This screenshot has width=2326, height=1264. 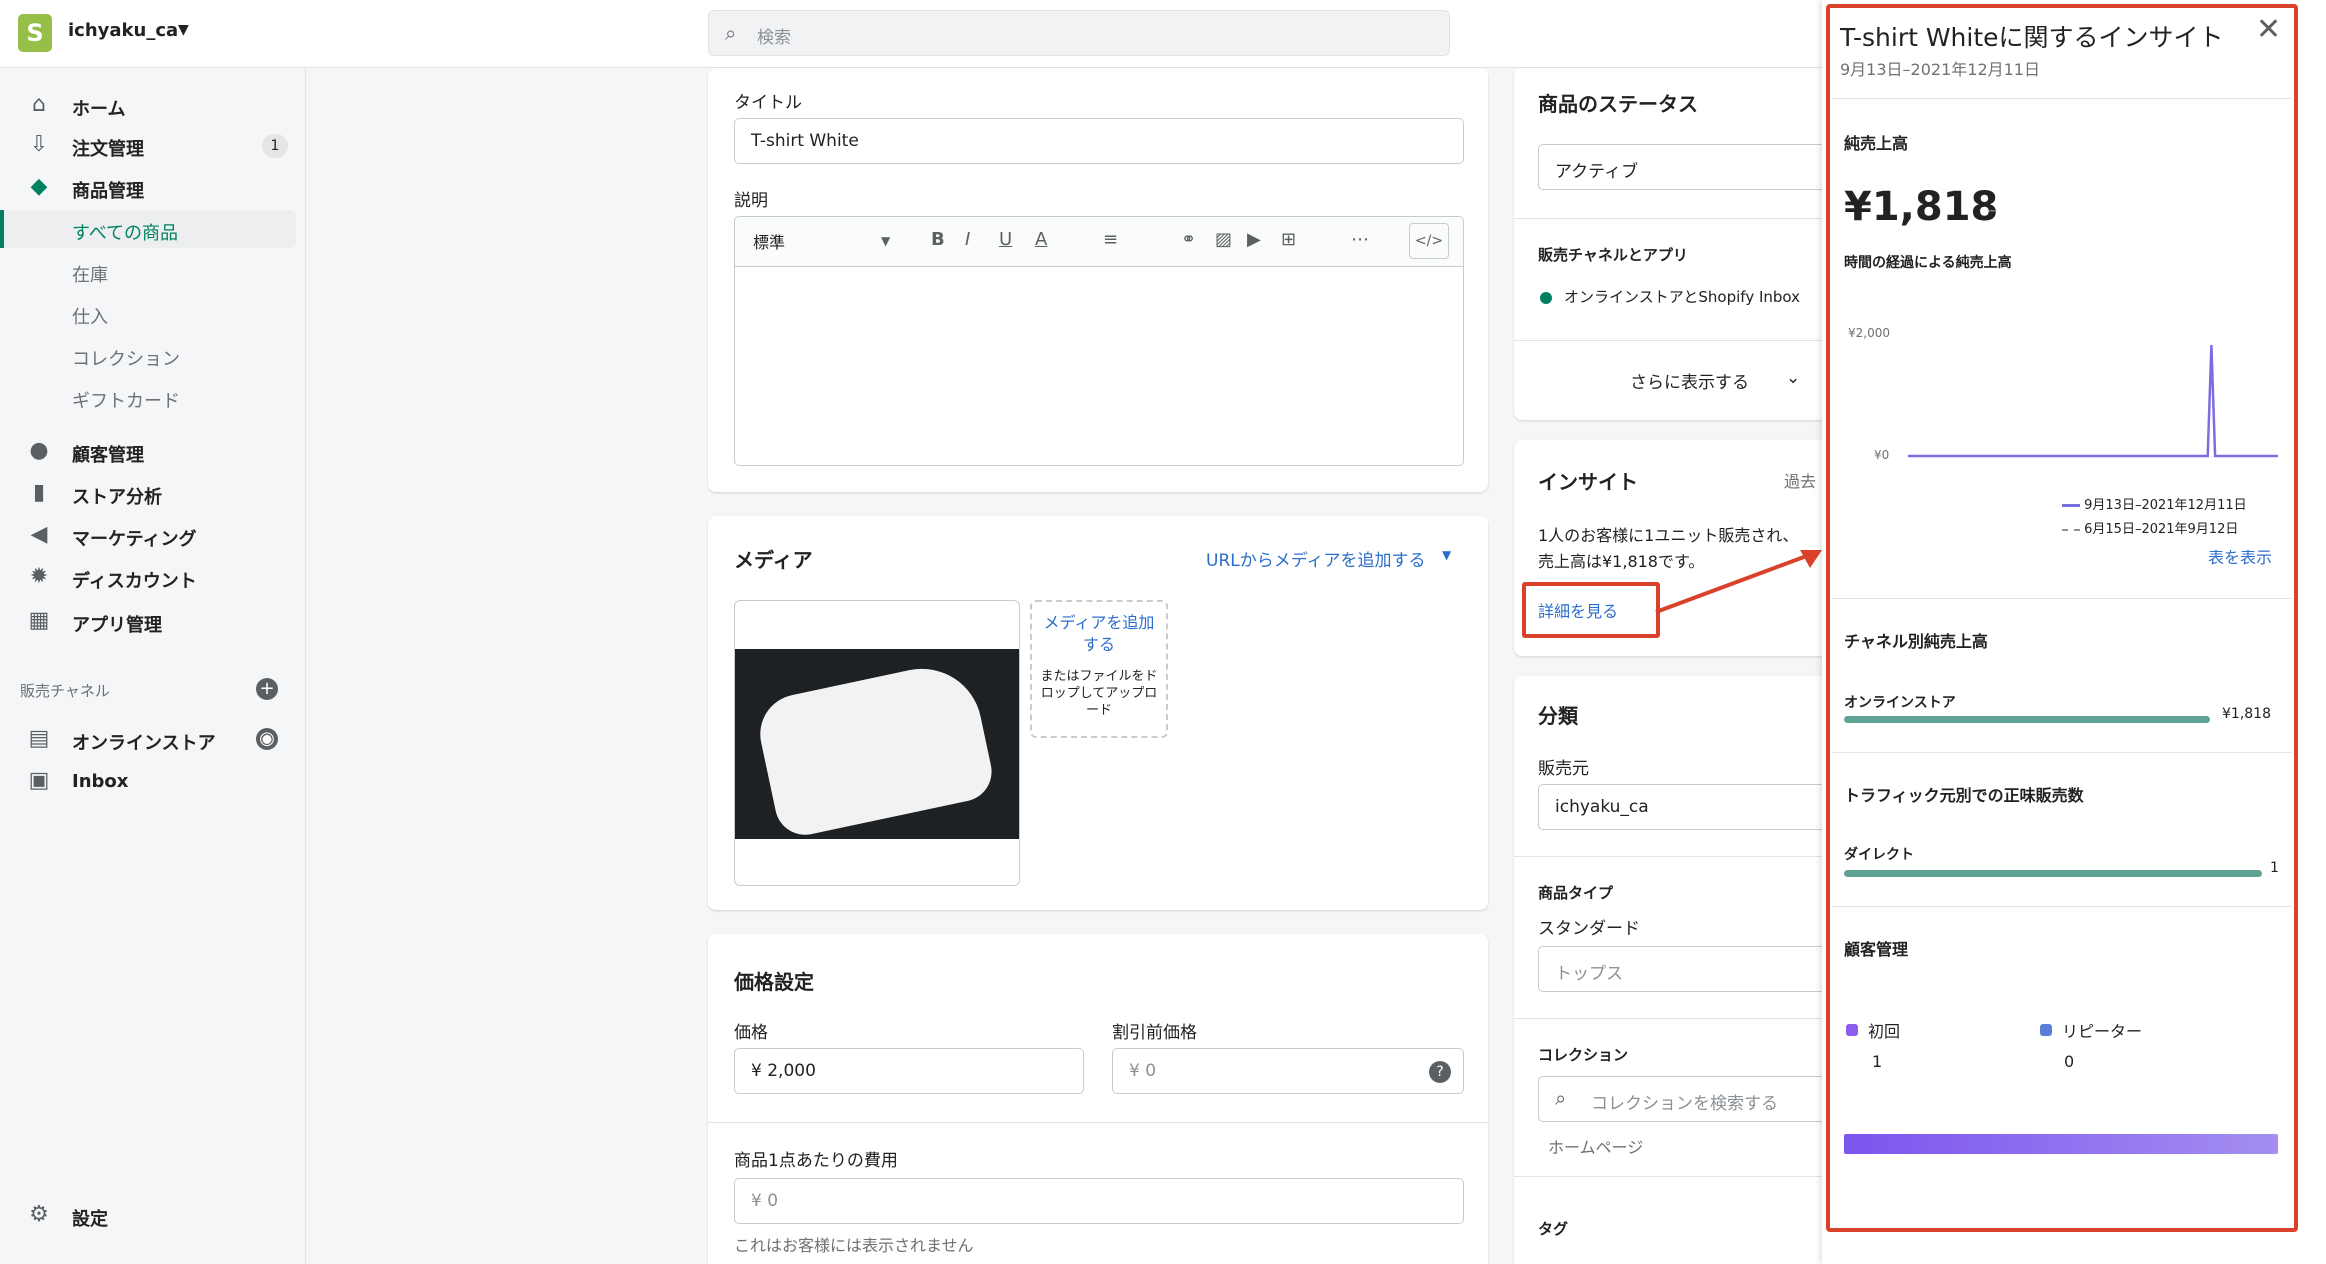 What do you see at coordinates (1254, 239) in the screenshot?
I see `video-icon: ▶` at bounding box center [1254, 239].